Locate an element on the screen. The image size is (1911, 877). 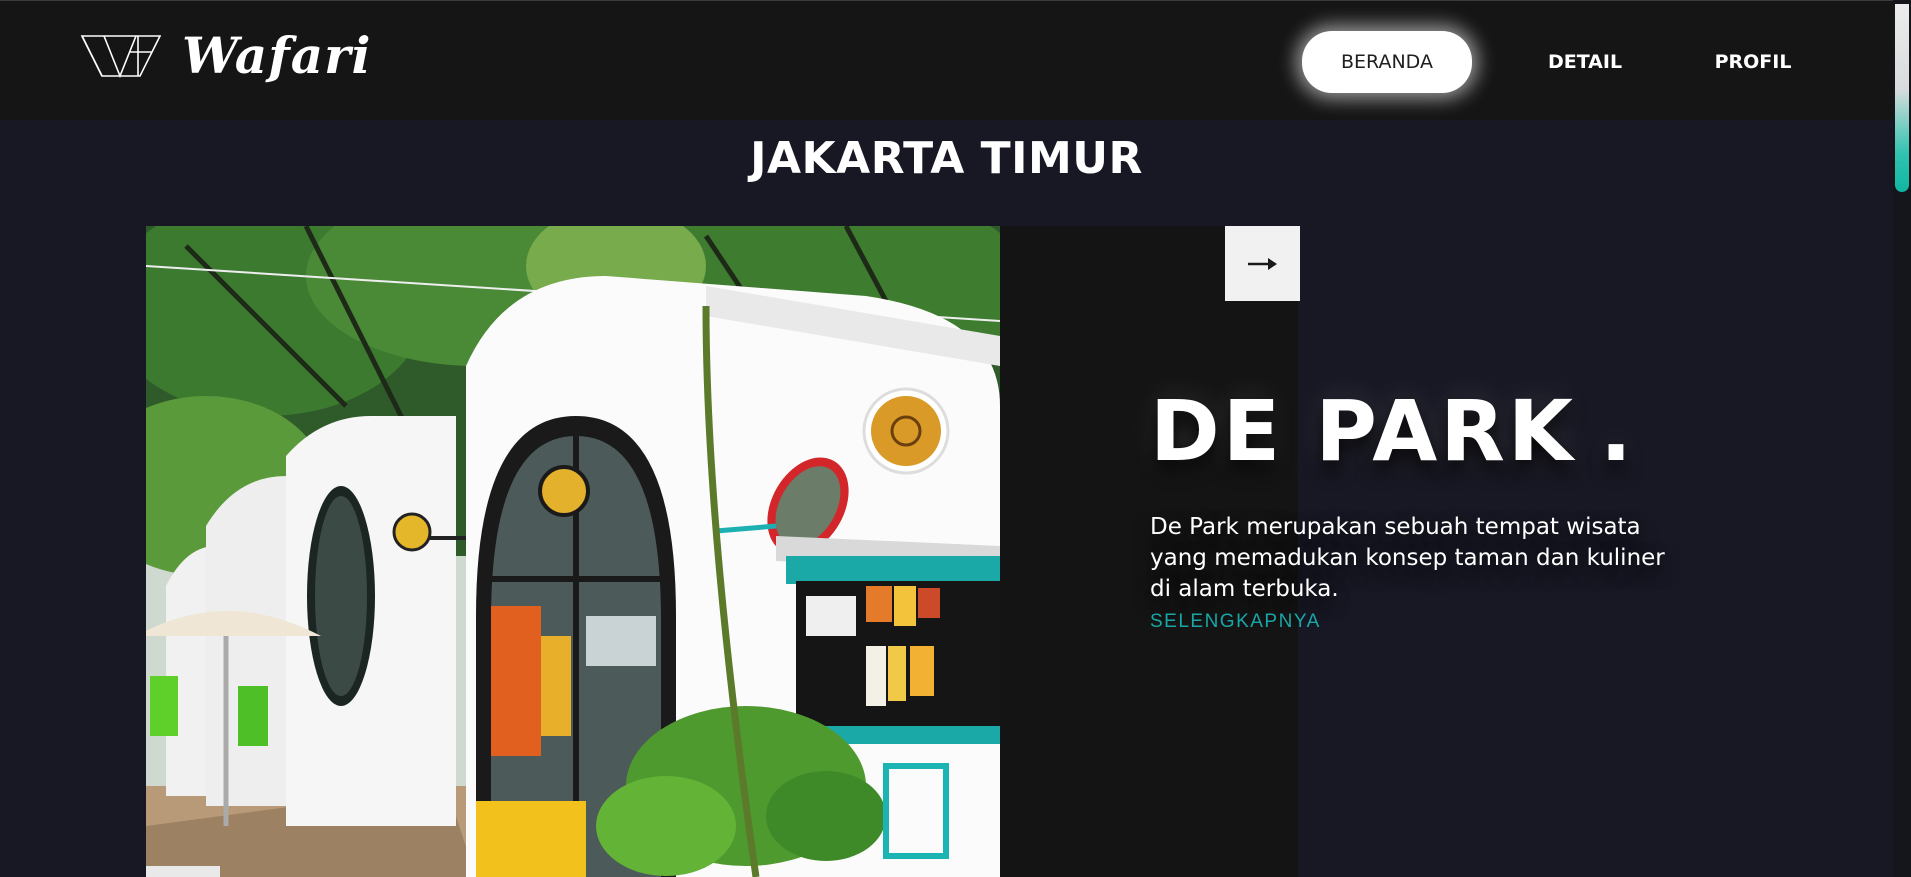
nav-profil: PROFIL is located at coordinates (1753, 62).